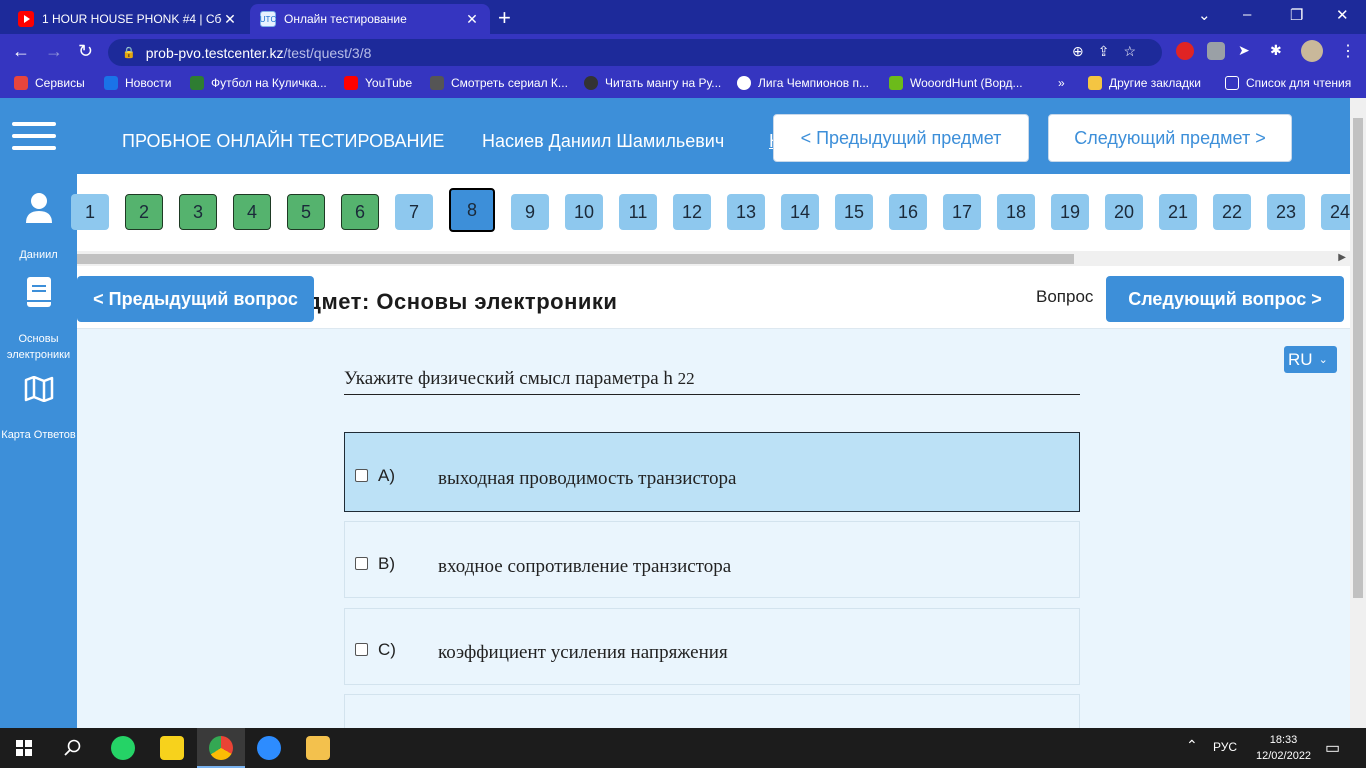  Describe the element at coordinates (1016, 212) in the screenshot. I see `question-number-18: 18` at that location.